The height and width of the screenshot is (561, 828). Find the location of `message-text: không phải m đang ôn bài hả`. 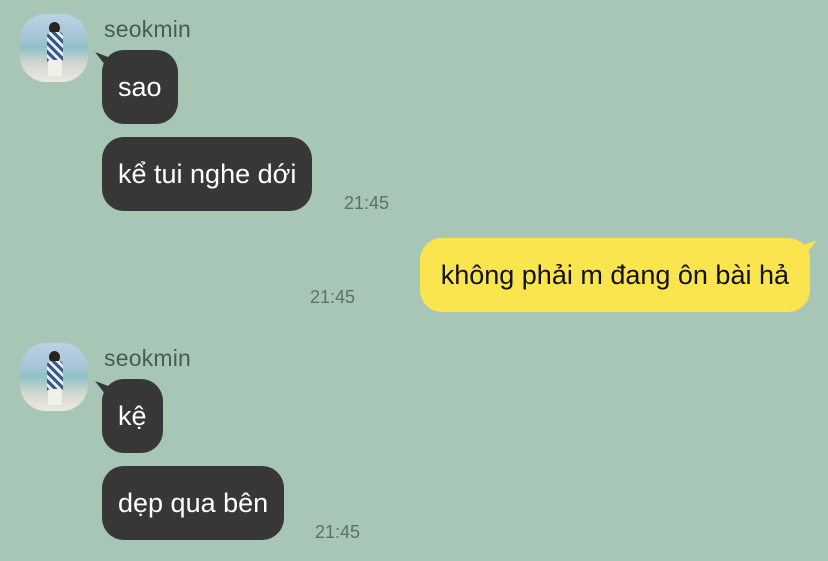

message-text: không phải m đang ôn bài hả is located at coordinates (614, 274).